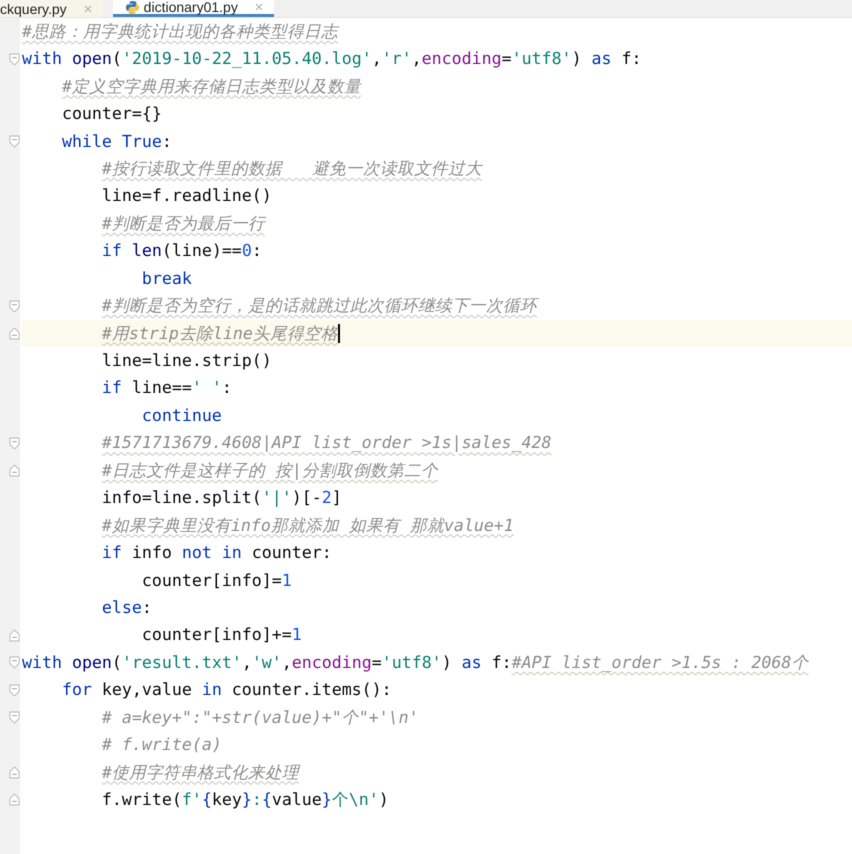  What do you see at coordinates (260, 718) in the screenshot?
I see `code-line: # a=key+":"+str(value)+"个"+'\n'` at bounding box center [260, 718].